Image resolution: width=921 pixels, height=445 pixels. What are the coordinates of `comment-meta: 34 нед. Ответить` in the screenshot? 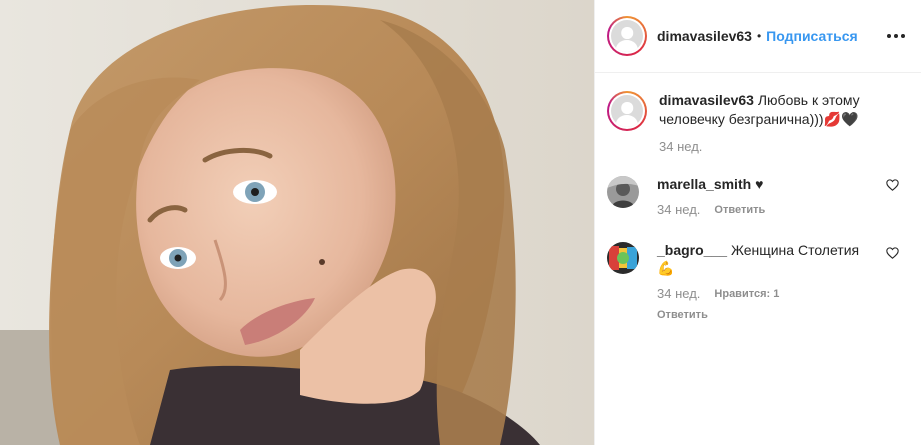 It's located at (764, 210).